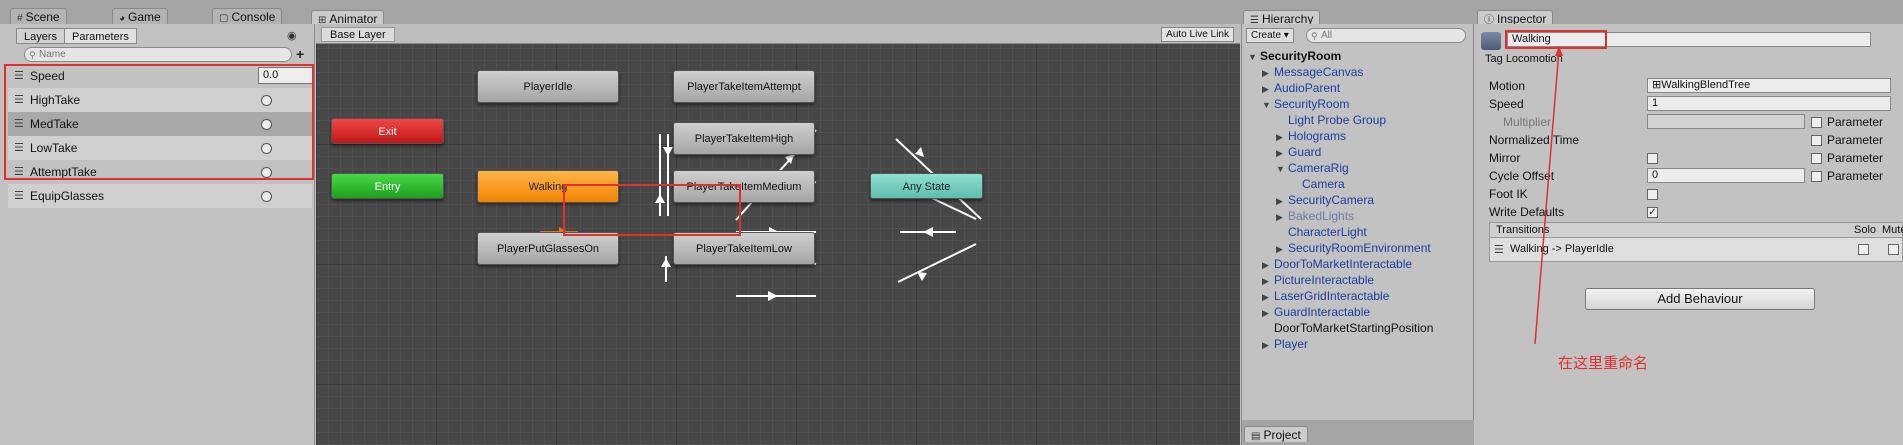 Image resolution: width=1903 pixels, height=445 pixels. What do you see at coordinates (122, 18) in the screenshot?
I see `pacman-icon: ◕` at bounding box center [122, 18].